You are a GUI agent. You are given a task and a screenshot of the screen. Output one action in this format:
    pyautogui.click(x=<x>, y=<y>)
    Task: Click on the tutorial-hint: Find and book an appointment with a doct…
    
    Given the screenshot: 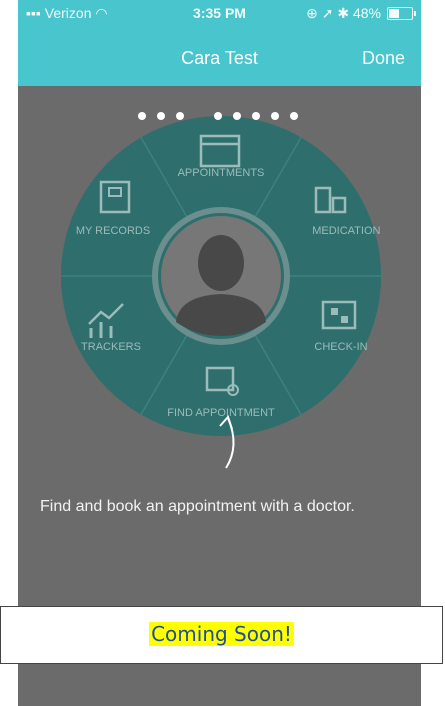 What is the action you would take?
    pyautogui.click(x=197, y=506)
    